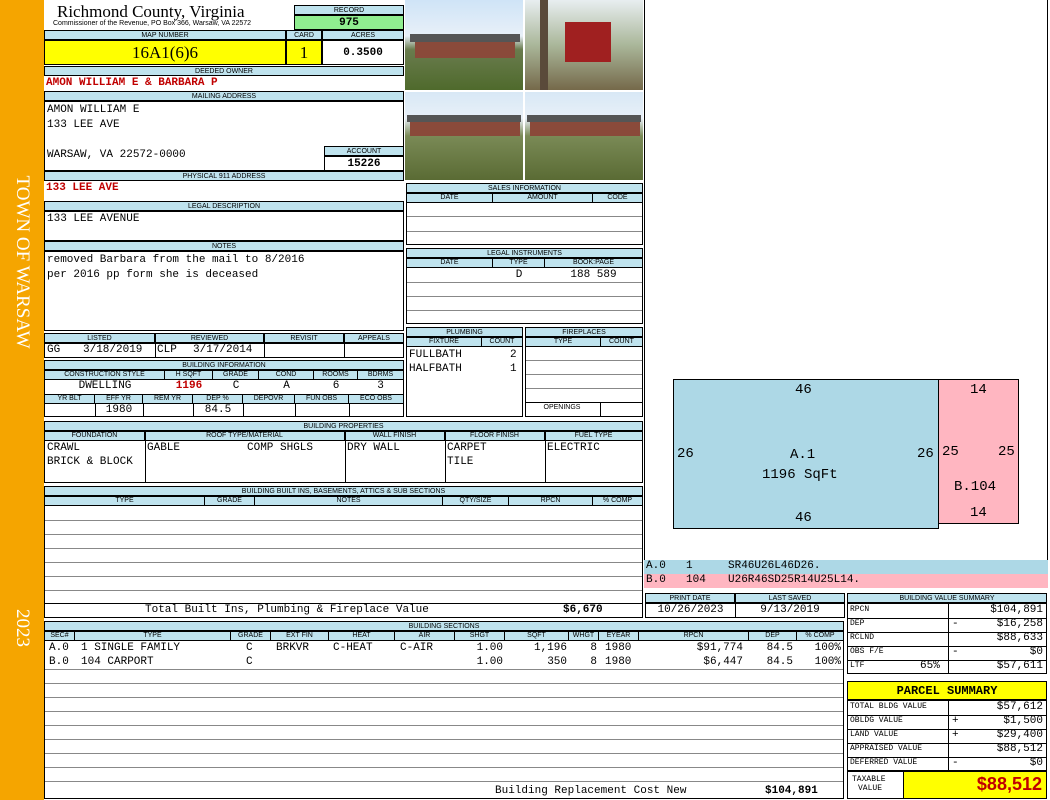 This screenshot has width=1050, height=800. Describe the element at coordinates (119, 399) in the screenshot. I see `hdr-effyr: EFF YR` at that location.